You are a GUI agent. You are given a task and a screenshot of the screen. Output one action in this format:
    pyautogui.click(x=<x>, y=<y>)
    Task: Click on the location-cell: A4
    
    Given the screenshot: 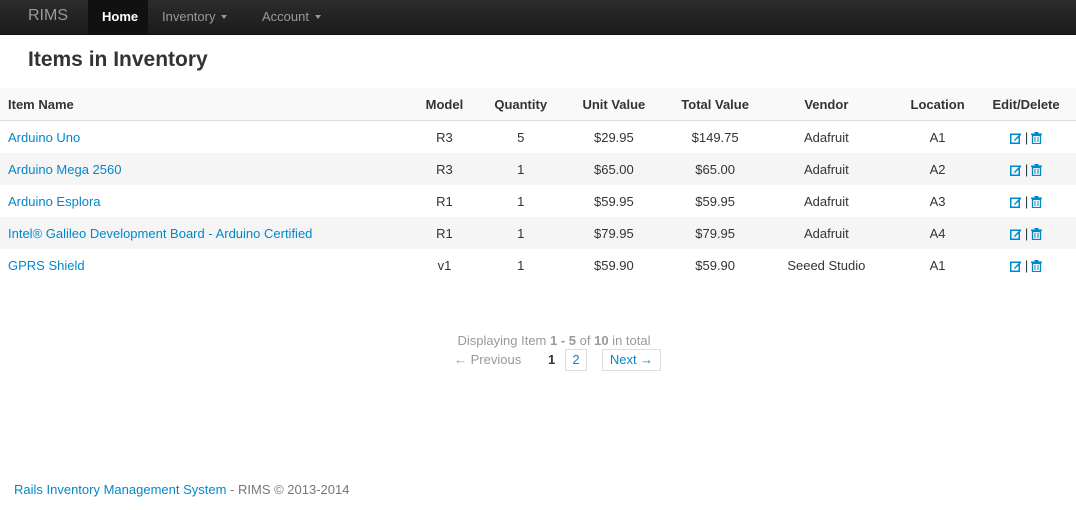 What is the action you would take?
    pyautogui.click(x=938, y=233)
    